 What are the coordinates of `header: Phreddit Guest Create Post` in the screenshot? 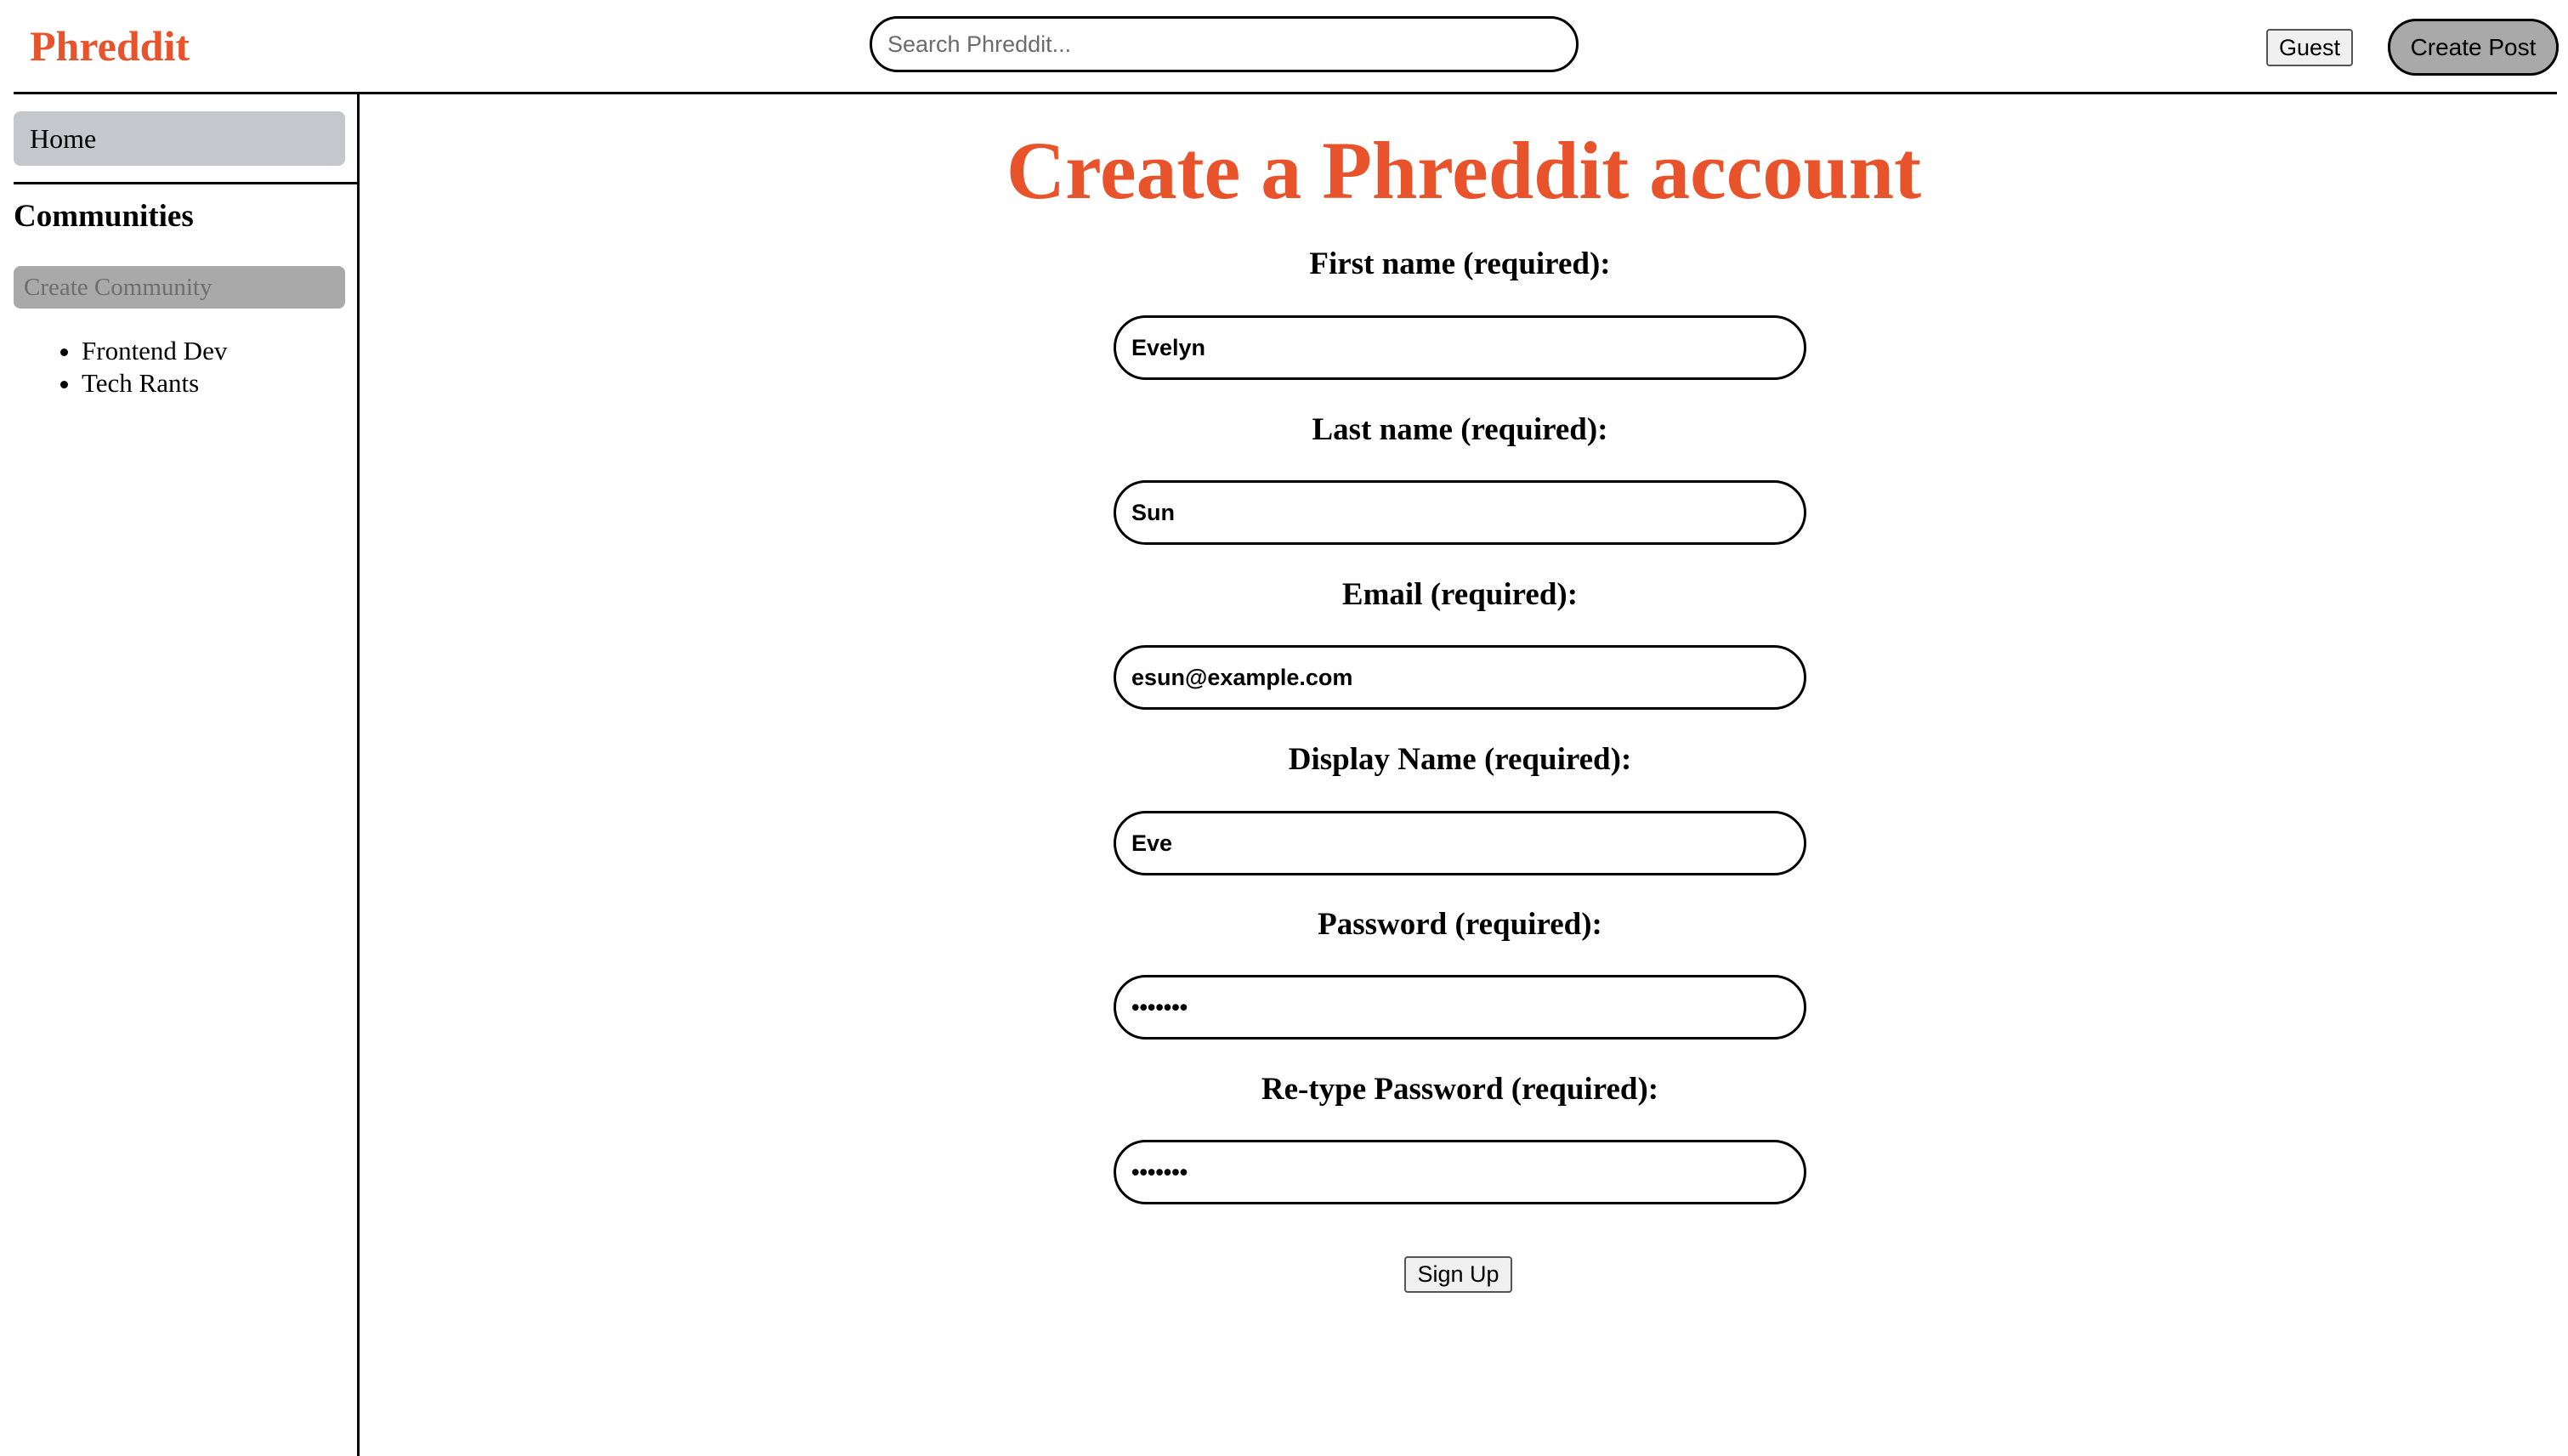 It's located at (1284, 47).